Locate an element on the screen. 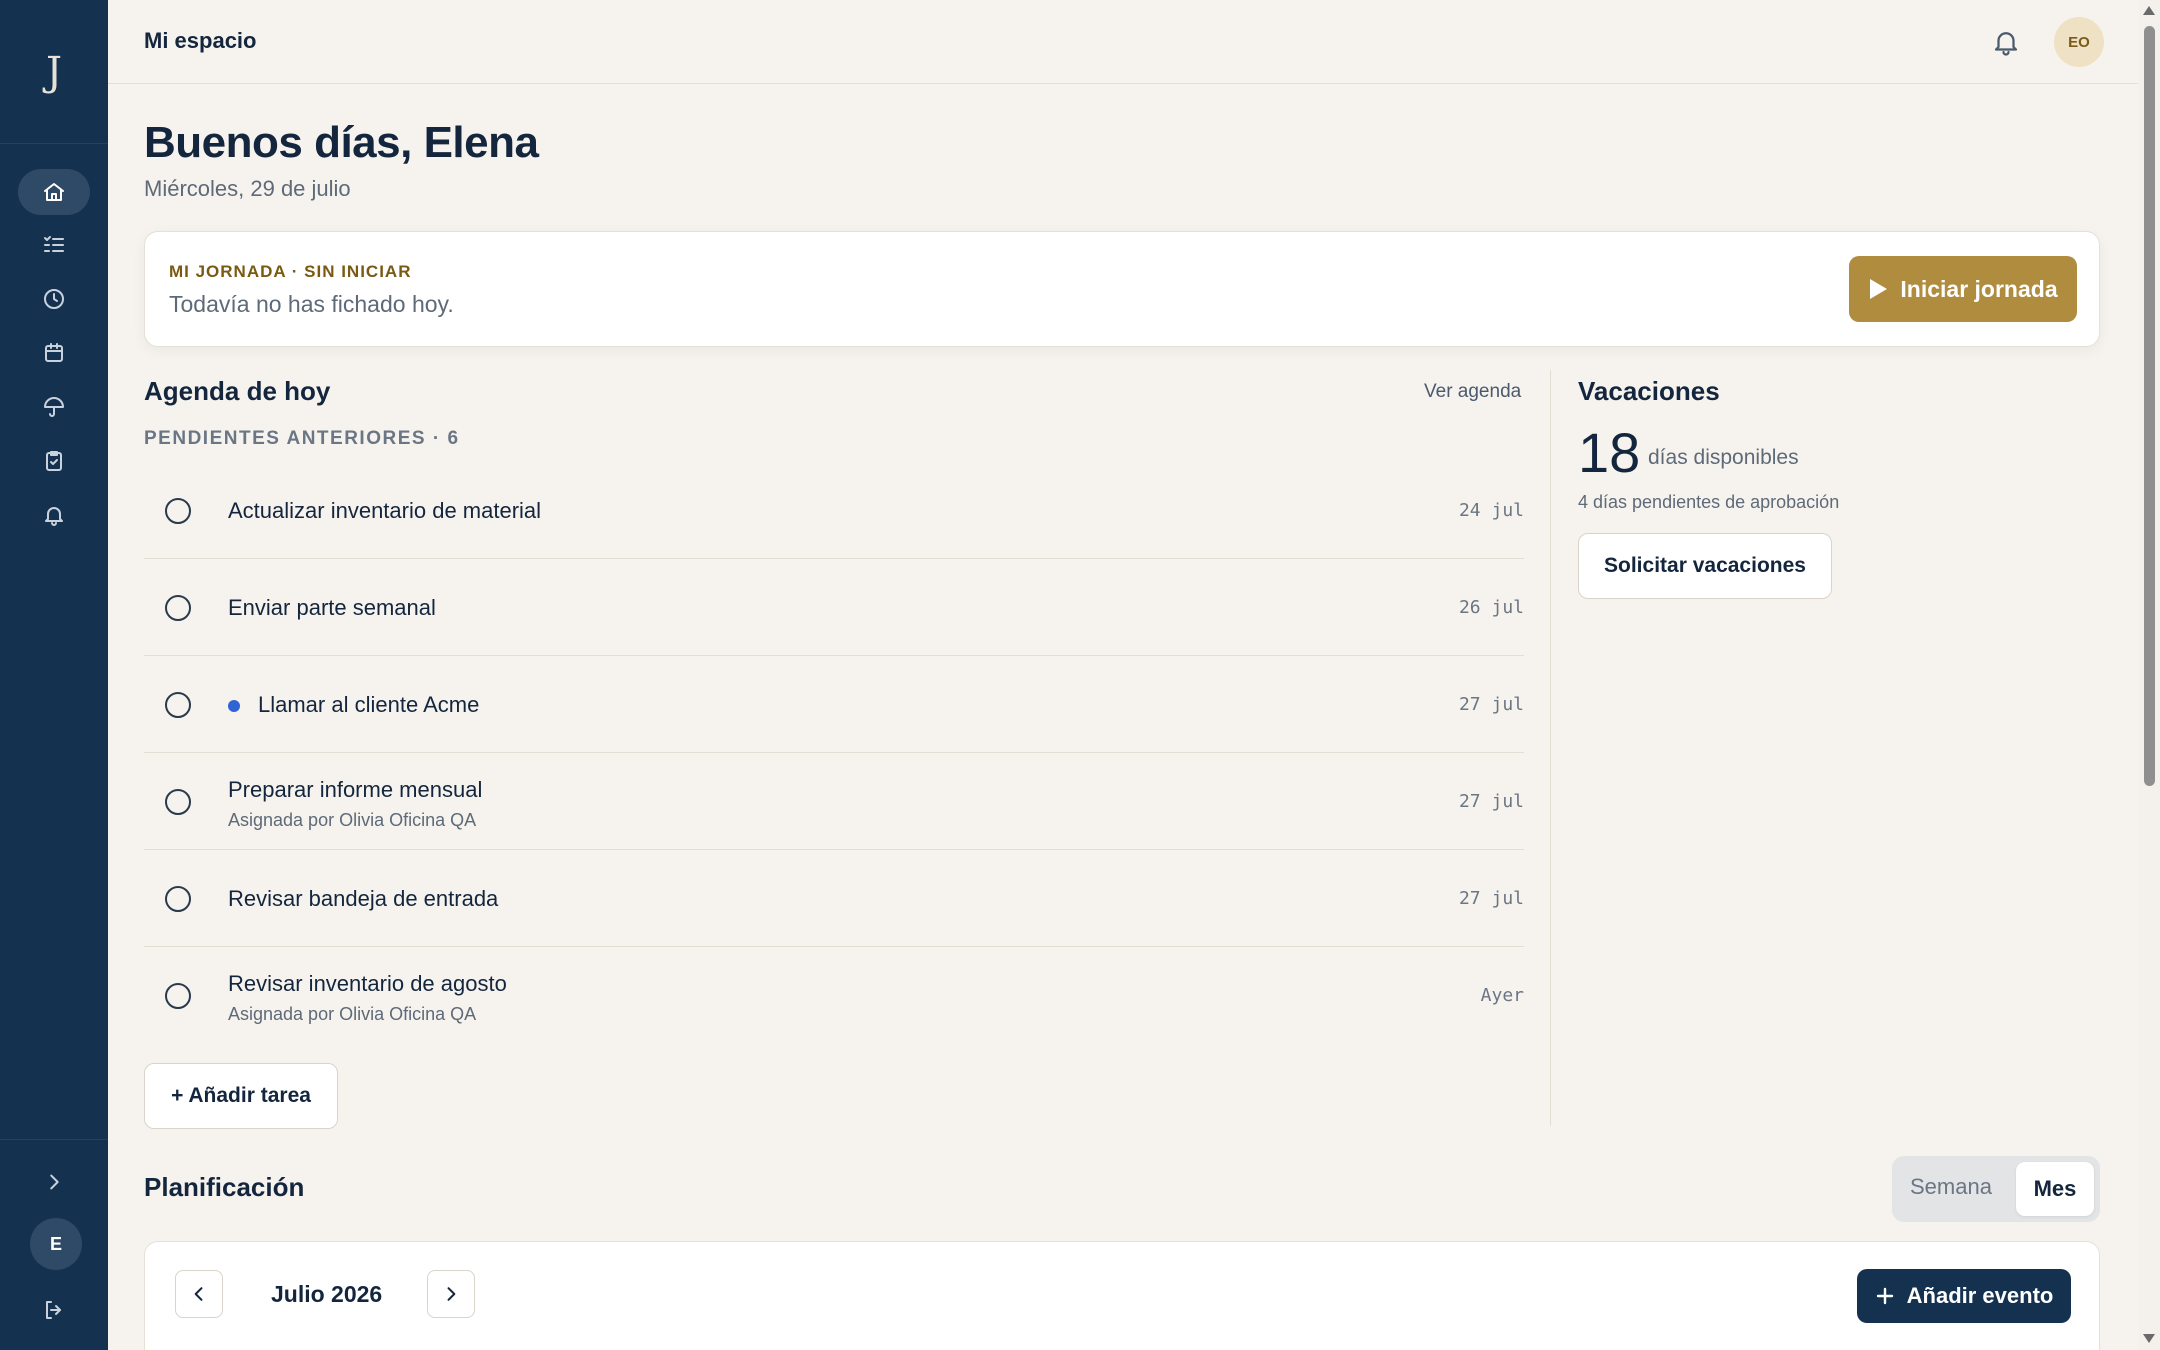 This screenshot has width=2160, height=1350. nav-vacations is located at coordinates (54, 407).